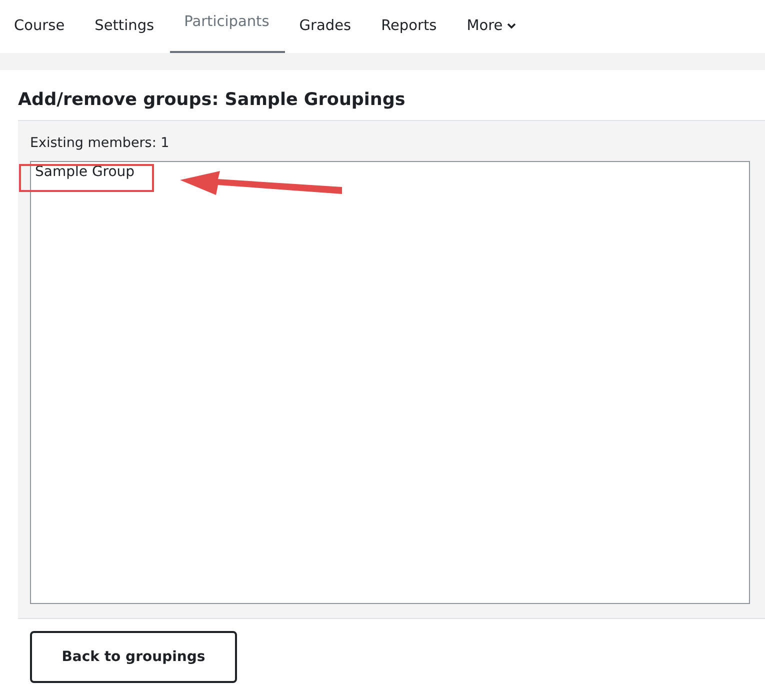  Describe the element at coordinates (326, 26) in the screenshot. I see `nav-tab: Grades` at that location.